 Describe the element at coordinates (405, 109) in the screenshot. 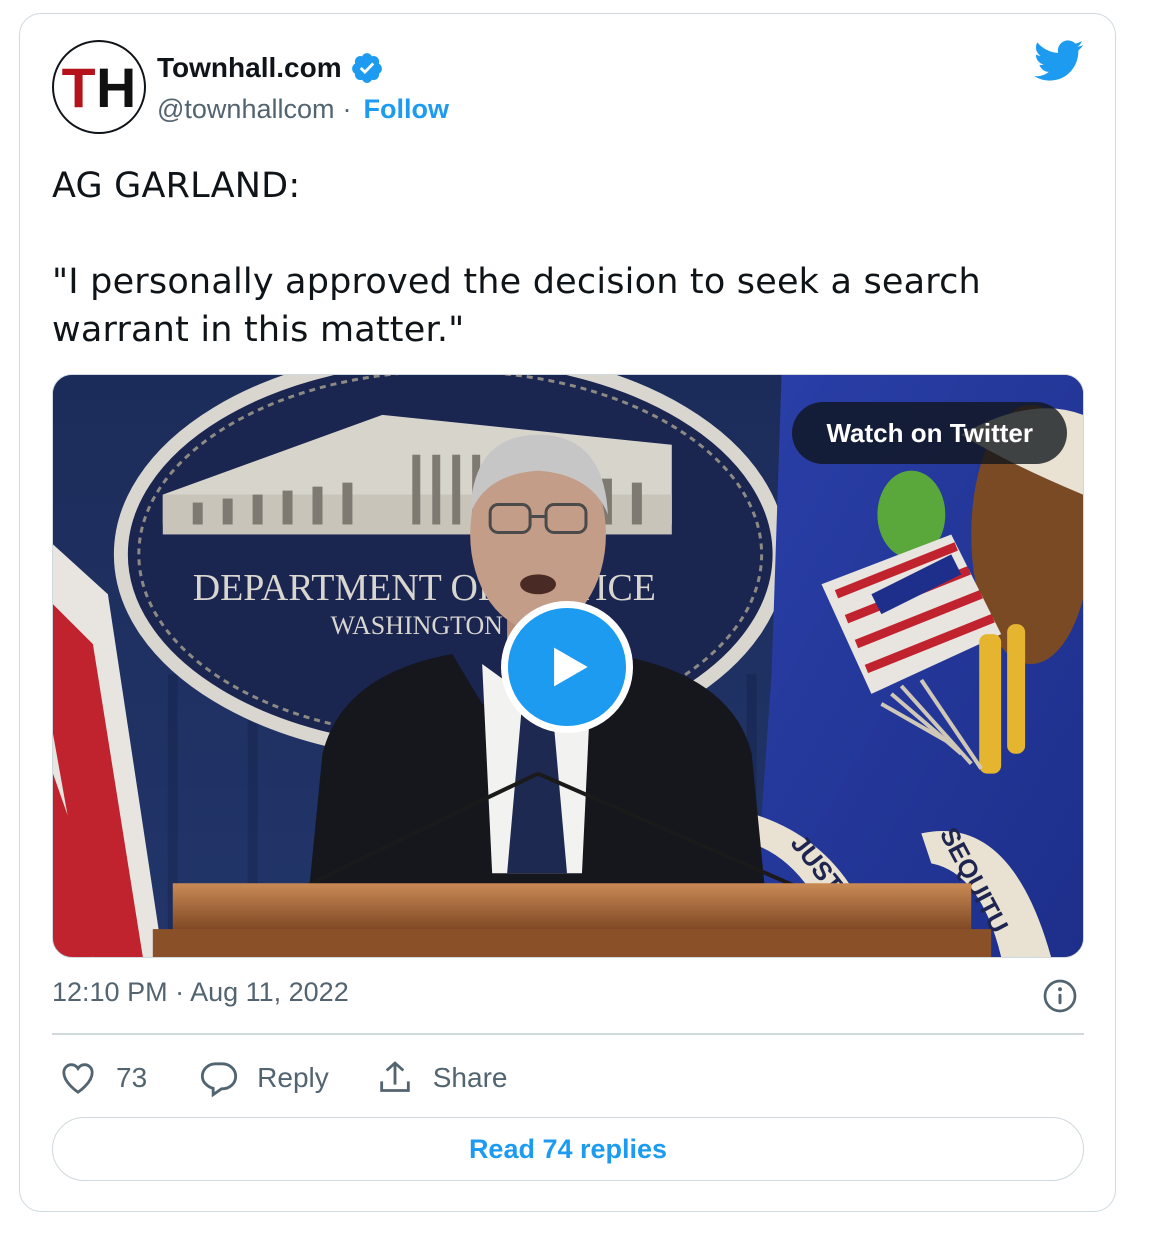

I see `follow-link: Follow` at that location.